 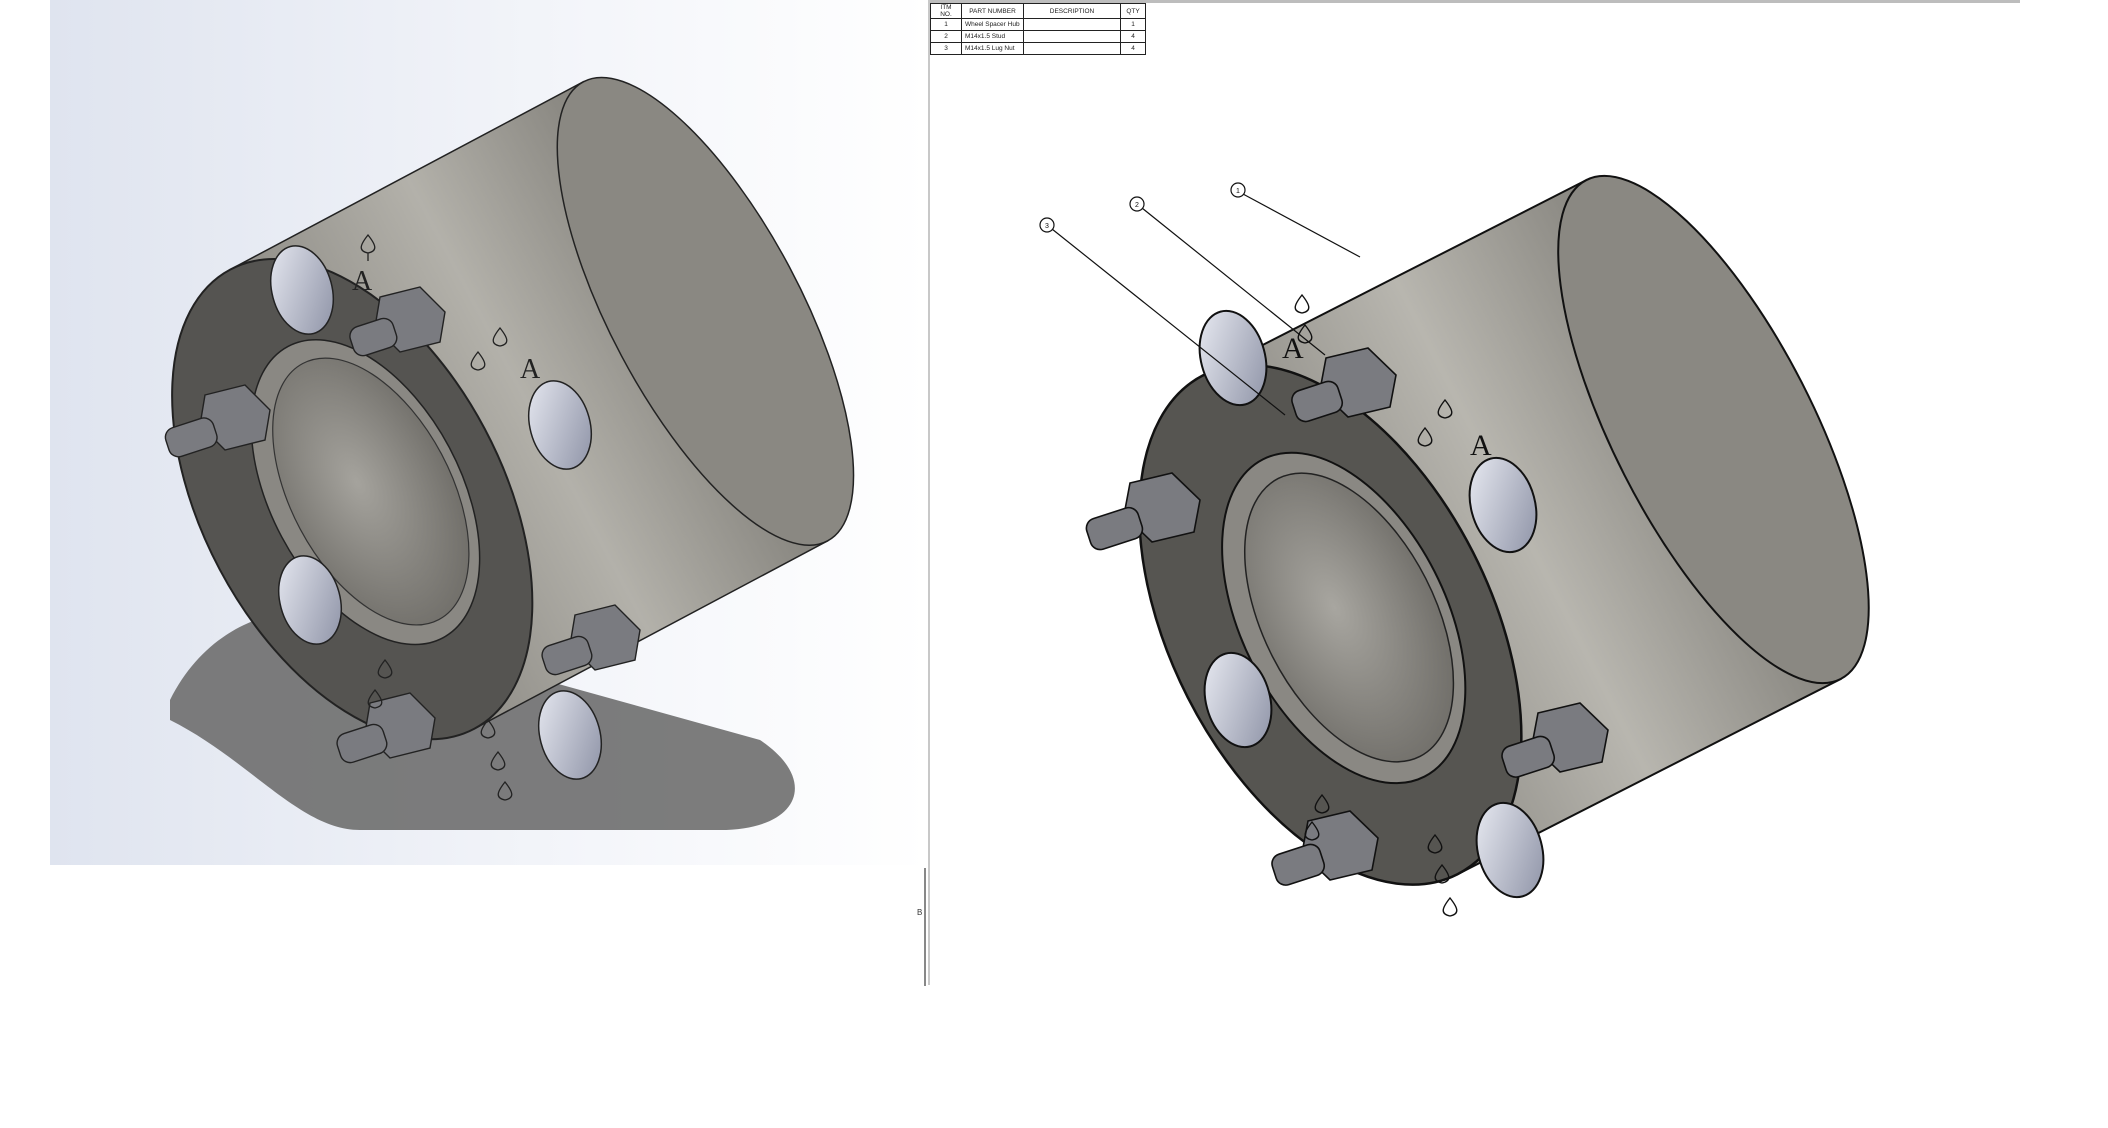 I want to click on sheet-border-edge, so click(x=925, y=927).